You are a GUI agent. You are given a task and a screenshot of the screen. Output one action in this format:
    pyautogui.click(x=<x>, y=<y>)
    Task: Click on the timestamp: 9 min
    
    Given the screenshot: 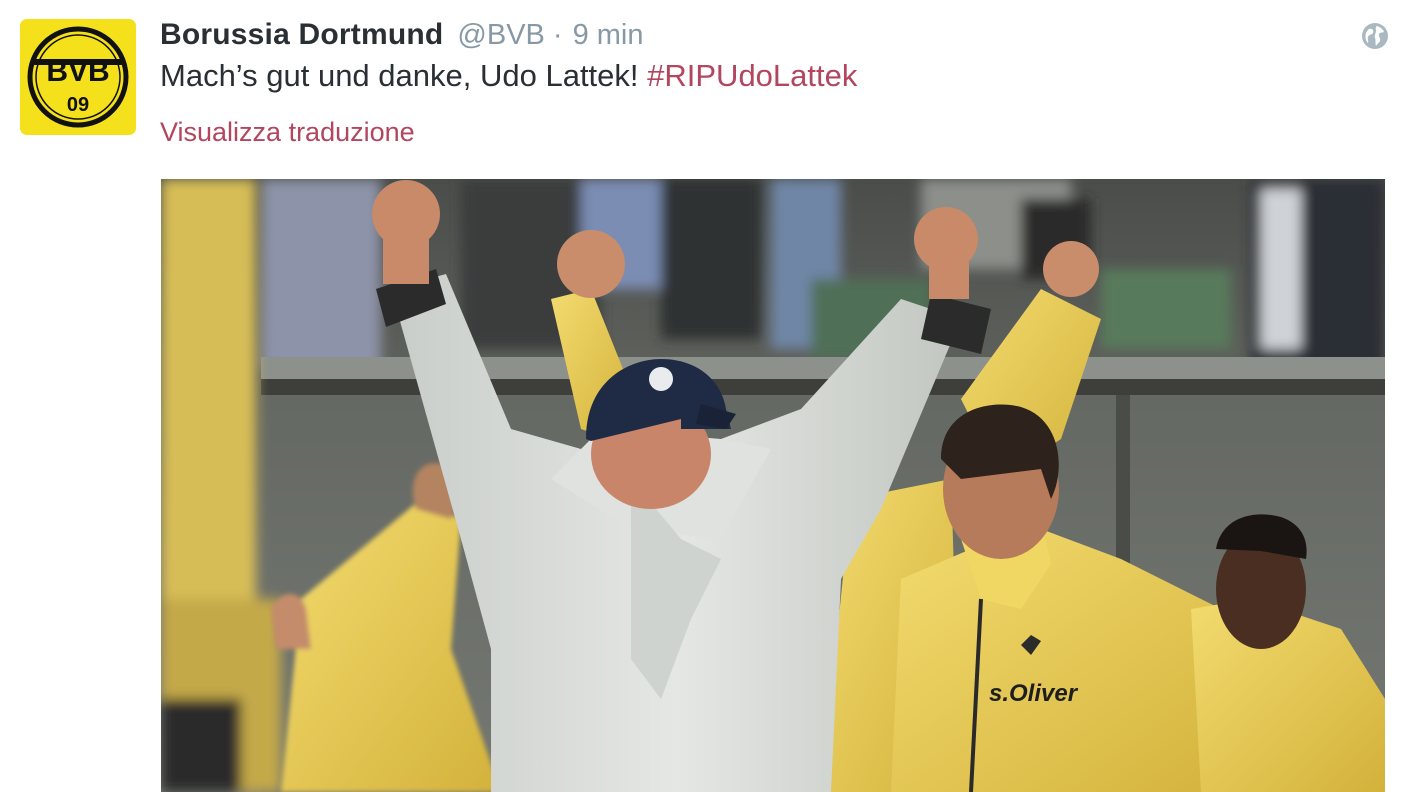 What is the action you would take?
    pyautogui.click(x=608, y=35)
    